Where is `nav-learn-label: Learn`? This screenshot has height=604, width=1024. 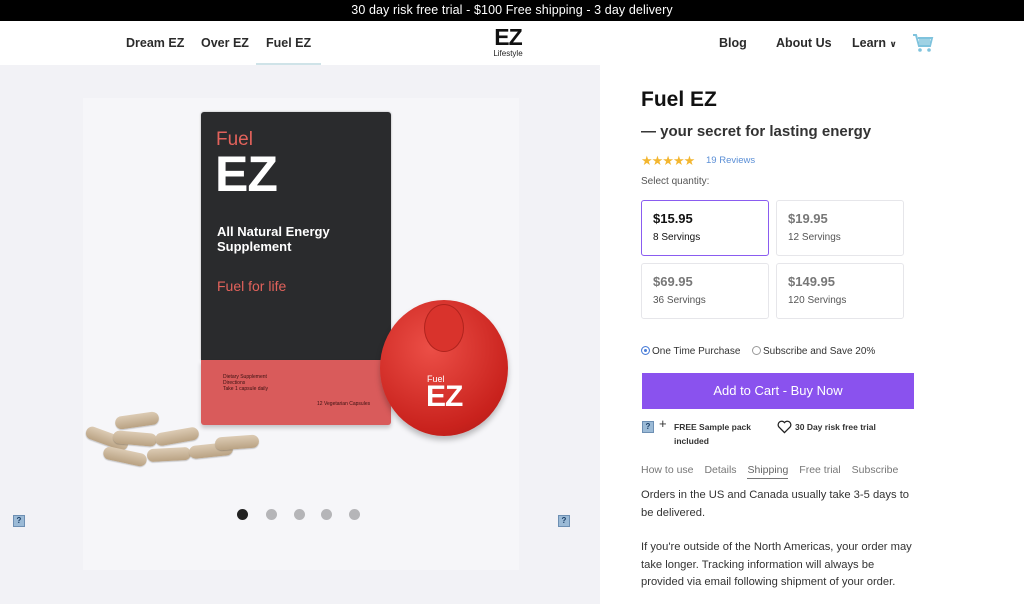
nav-learn-label: Learn is located at coordinates (869, 43).